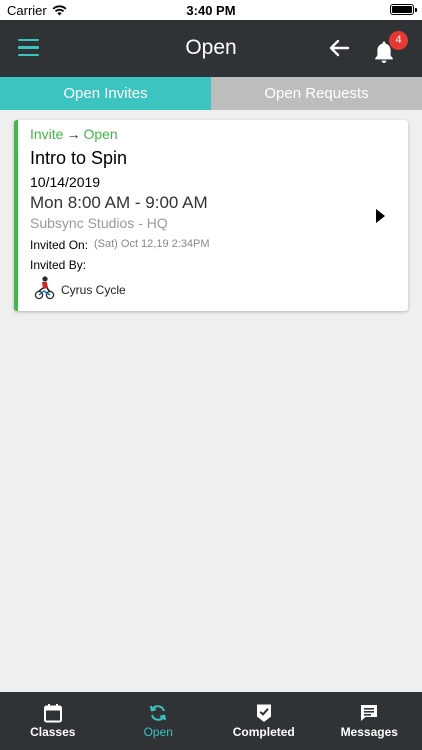  What do you see at coordinates (398, 40) in the screenshot?
I see `notification-count-badge: 4` at bounding box center [398, 40].